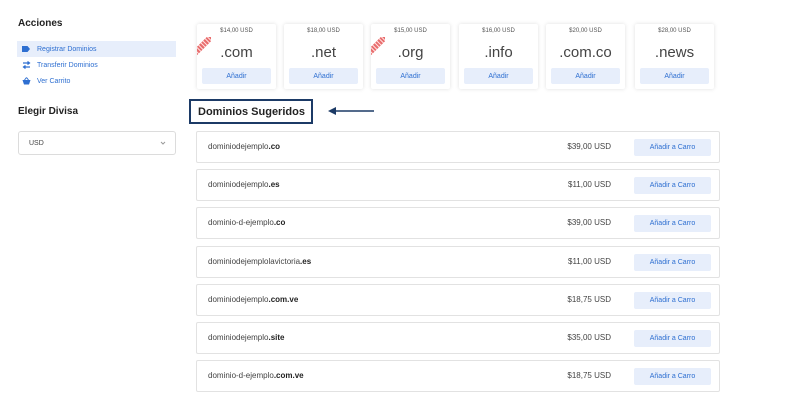  I want to click on action-label: Ver Carrito, so click(54, 81).